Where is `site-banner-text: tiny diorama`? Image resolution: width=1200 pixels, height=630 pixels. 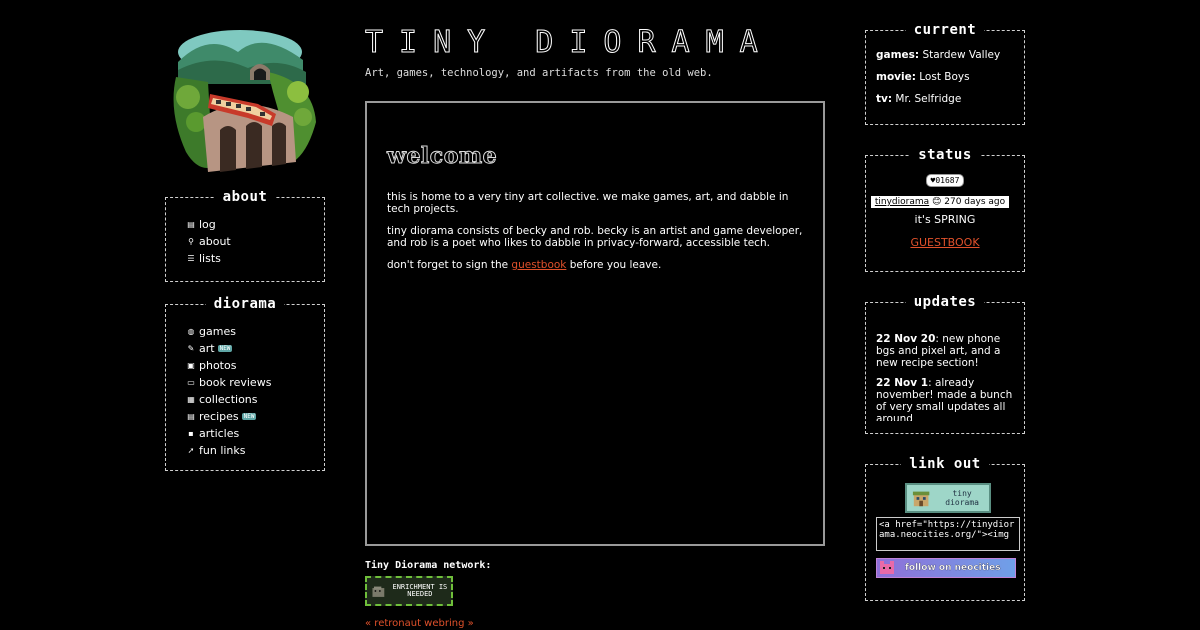 site-banner-text: tiny diorama is located at coordinates (962, 498).